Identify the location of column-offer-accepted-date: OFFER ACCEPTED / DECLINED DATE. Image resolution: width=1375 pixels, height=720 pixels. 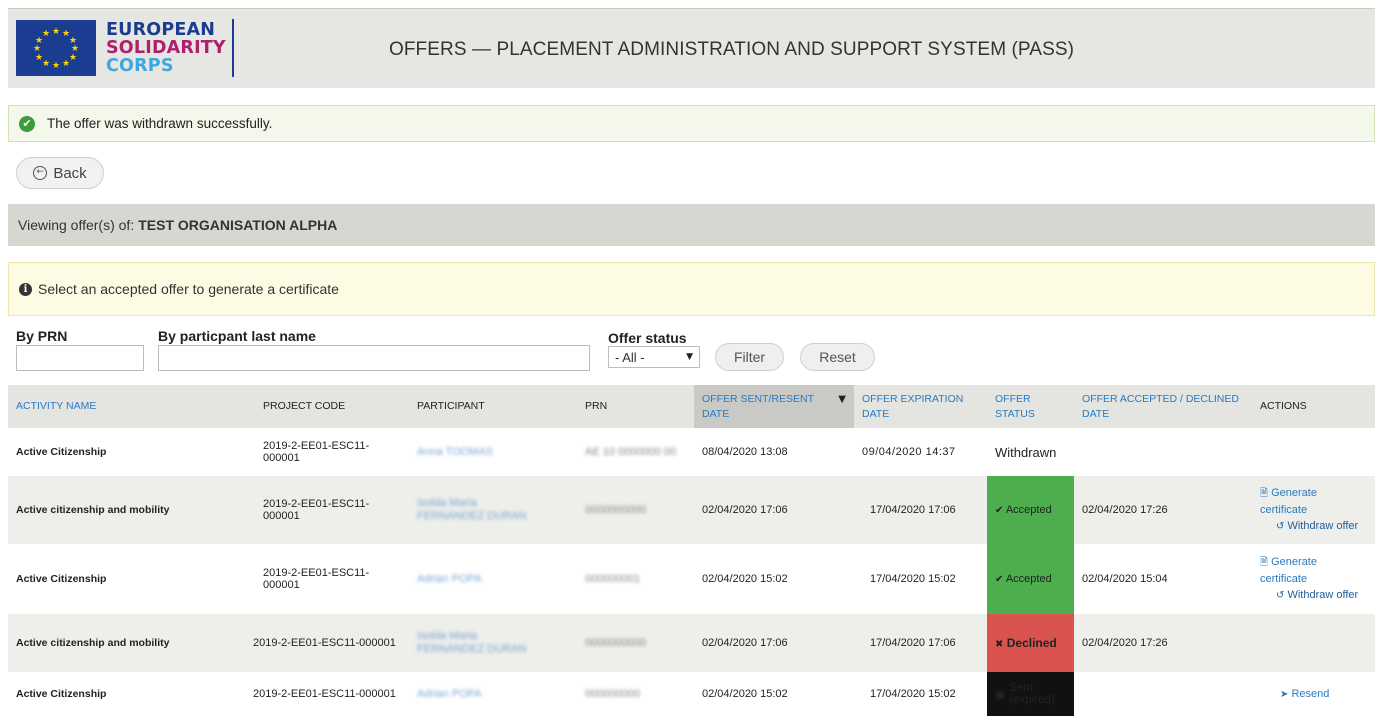
(1163, 406).